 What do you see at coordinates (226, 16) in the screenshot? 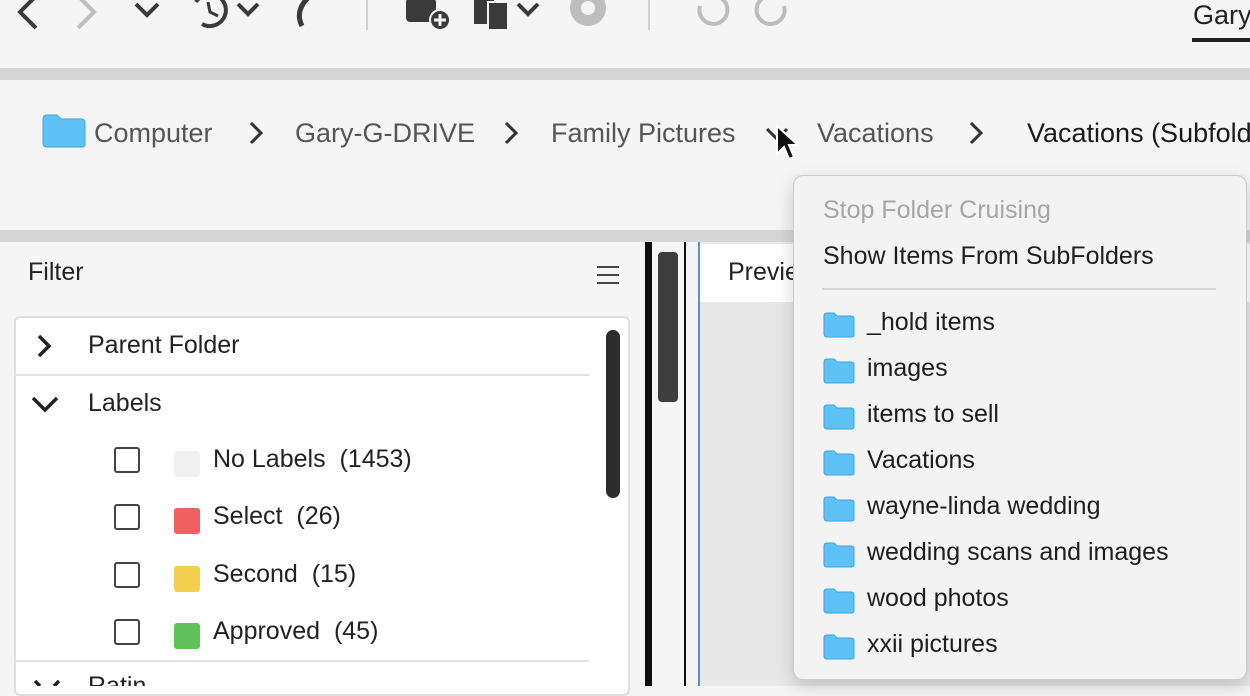
I see `recent-history-icon` at bounding box center [226, 16].